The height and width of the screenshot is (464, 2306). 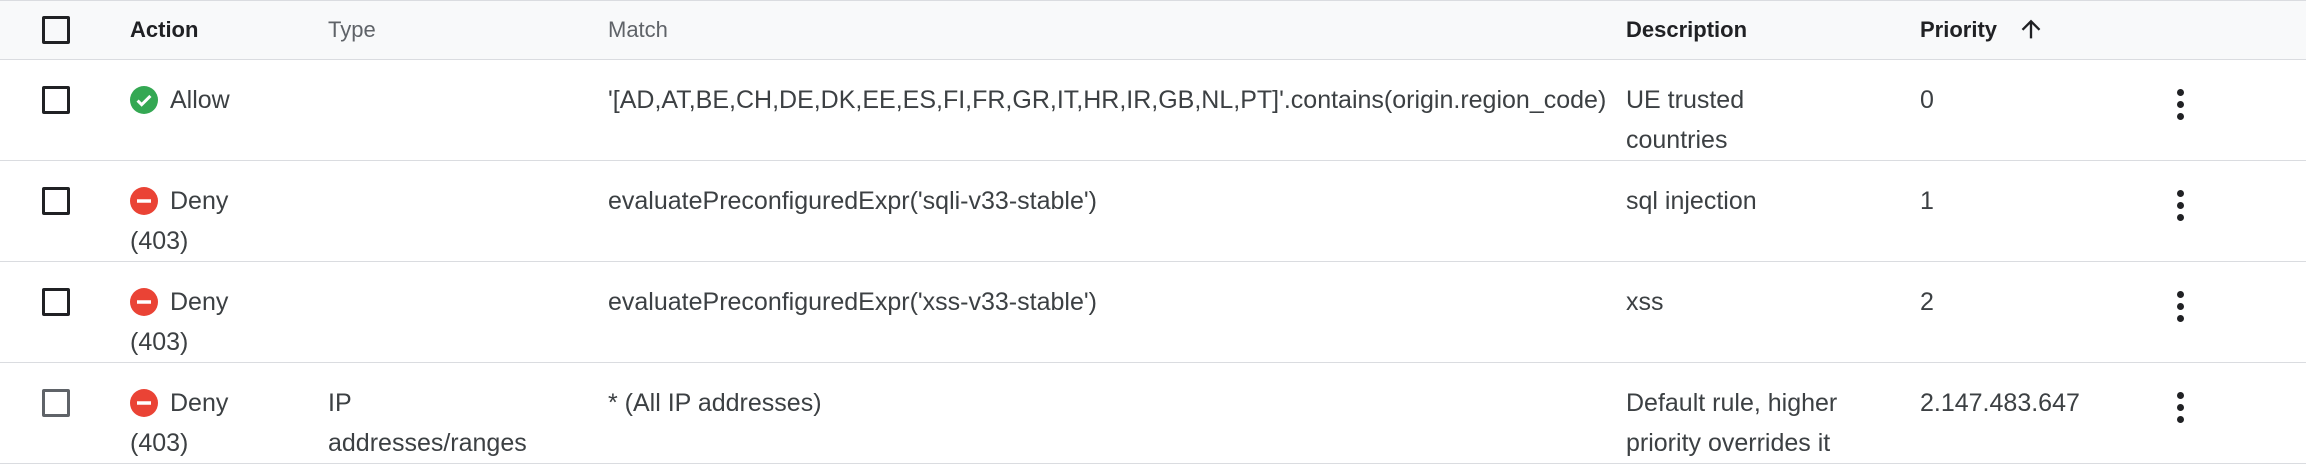 What do you see at coordinates (1107, 30) in the screenshot?
I see `column-header-match: Match` at bounding box center [1107, 30].